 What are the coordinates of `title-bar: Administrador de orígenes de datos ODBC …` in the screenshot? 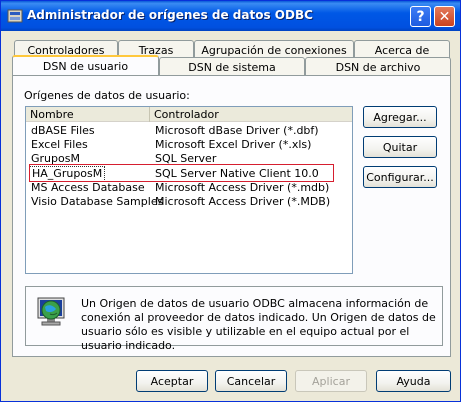 It's located at (230, 16).